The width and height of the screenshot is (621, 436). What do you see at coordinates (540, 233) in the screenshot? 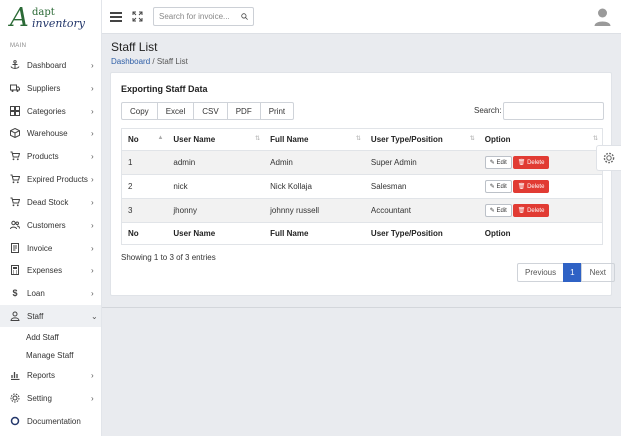
I see `column-footer-option: Option` at bounding box center [540, 233].